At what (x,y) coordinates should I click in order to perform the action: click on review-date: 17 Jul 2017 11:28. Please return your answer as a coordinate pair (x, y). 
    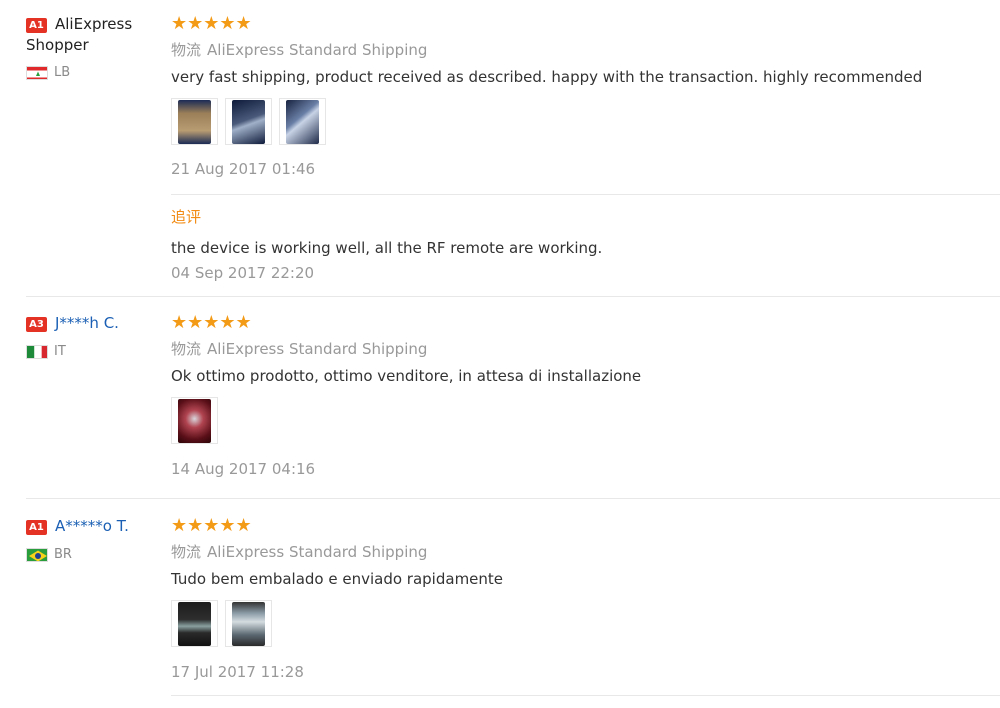
    Looking at the image, I should click on (237, 672).